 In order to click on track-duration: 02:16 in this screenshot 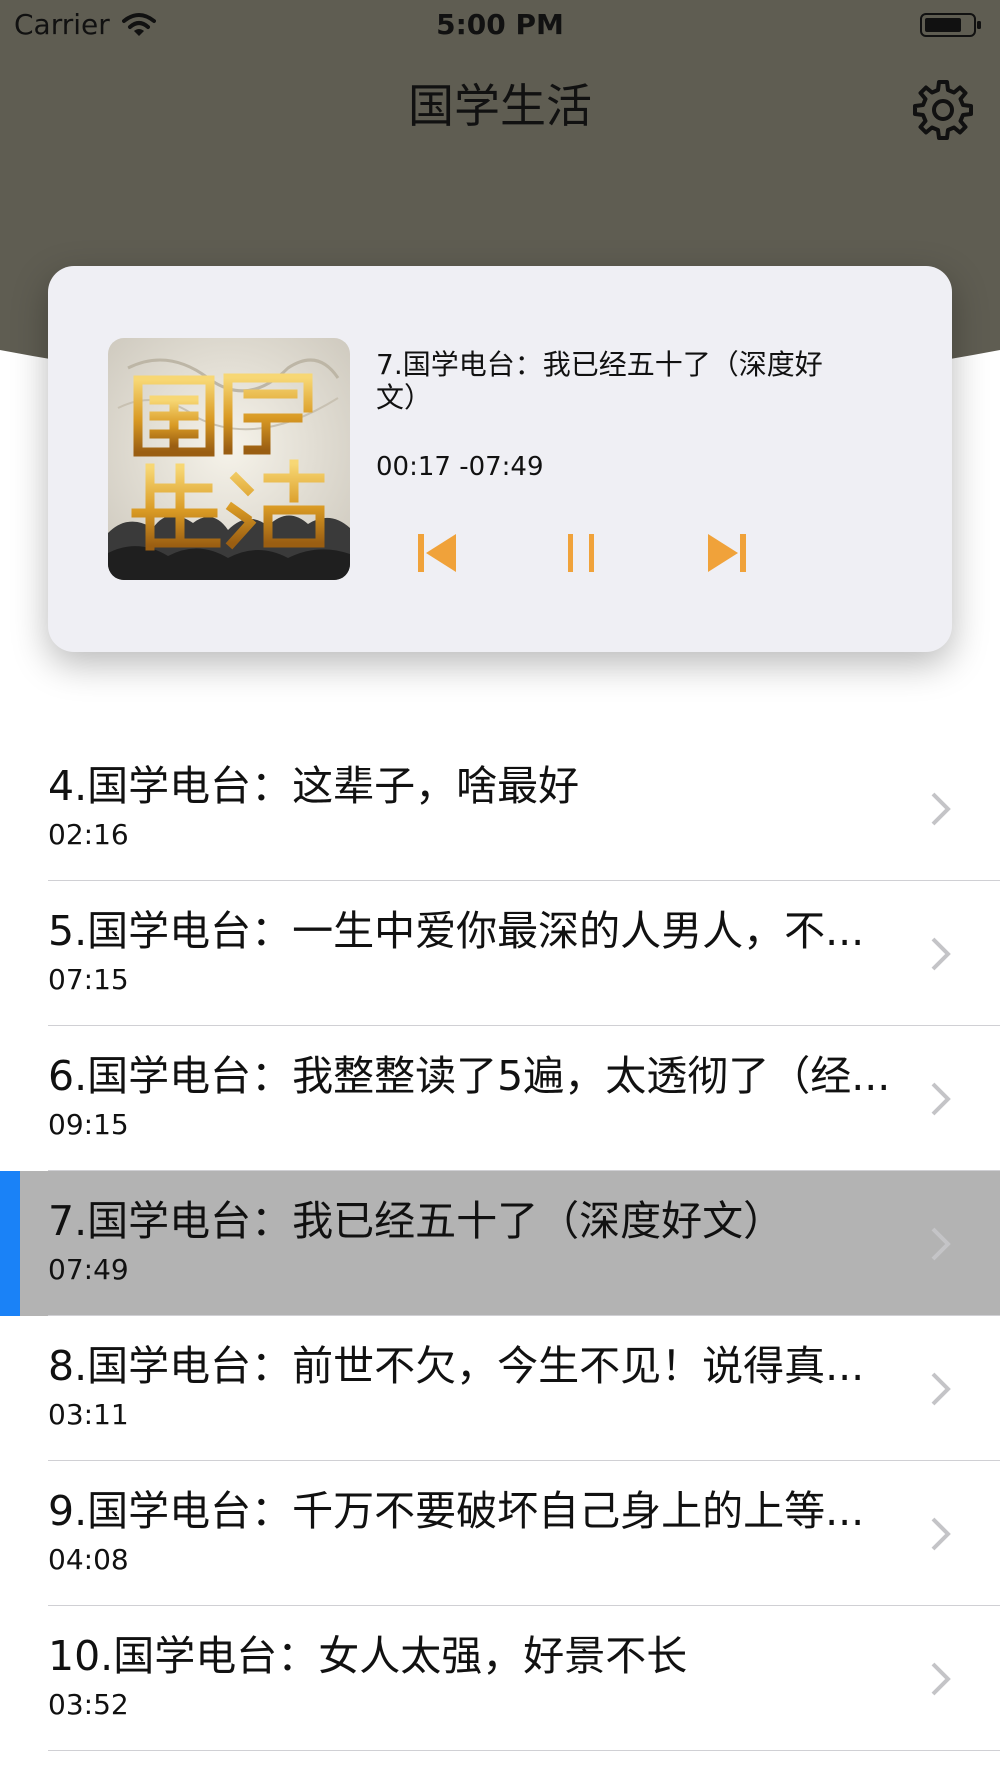, I will do `click(88, 834)`.